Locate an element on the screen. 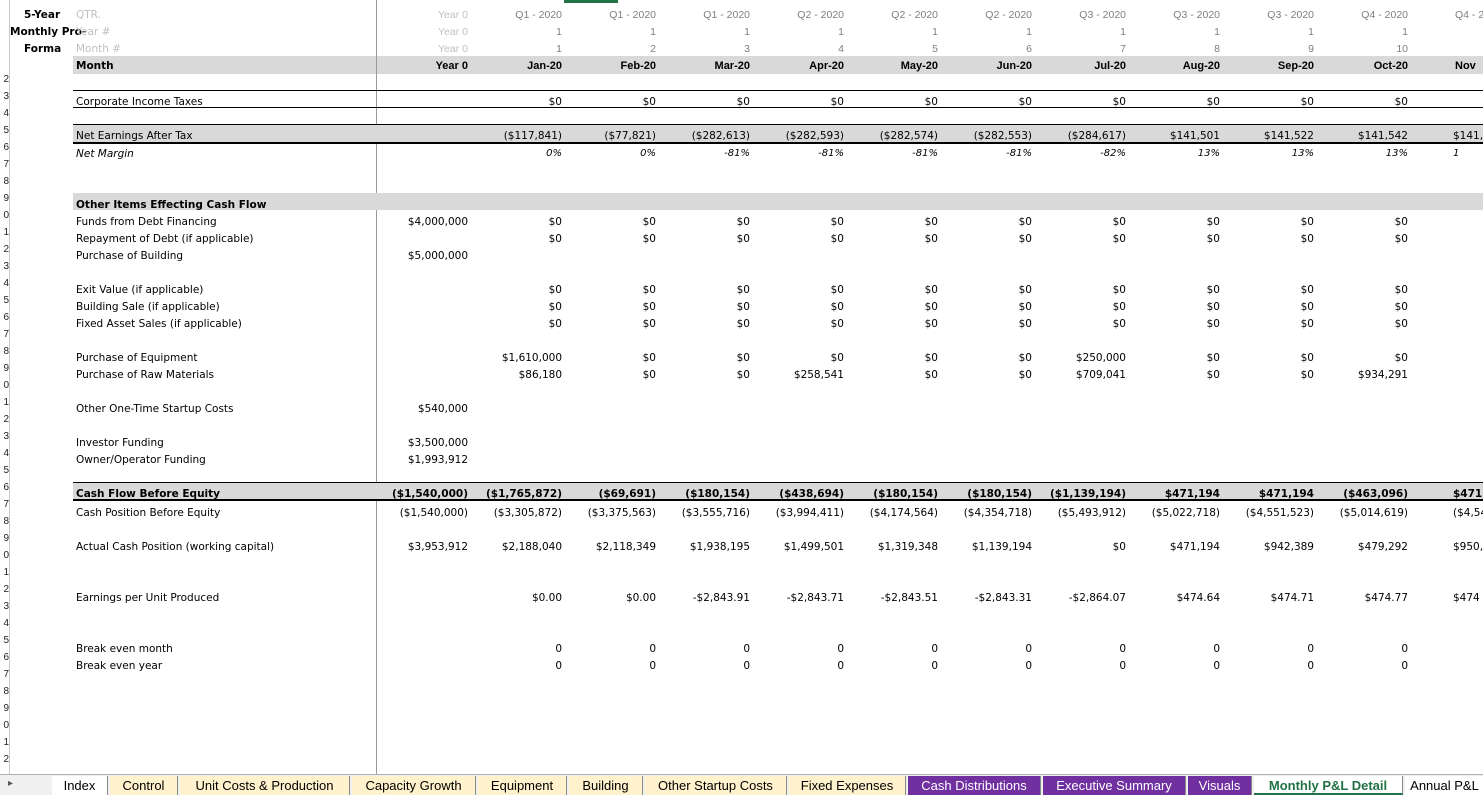  debt-repayment-label: Repayment of Debt (if applicable) is located at coordinates (165, 239).